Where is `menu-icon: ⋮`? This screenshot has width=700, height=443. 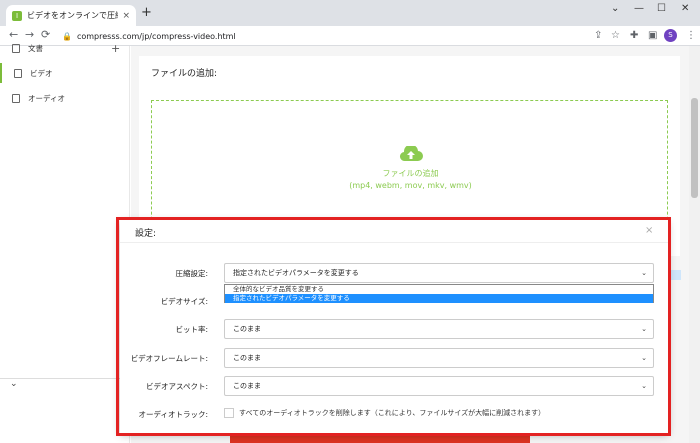 menu-icon: ⋮ is located at coordinates (691, 35).